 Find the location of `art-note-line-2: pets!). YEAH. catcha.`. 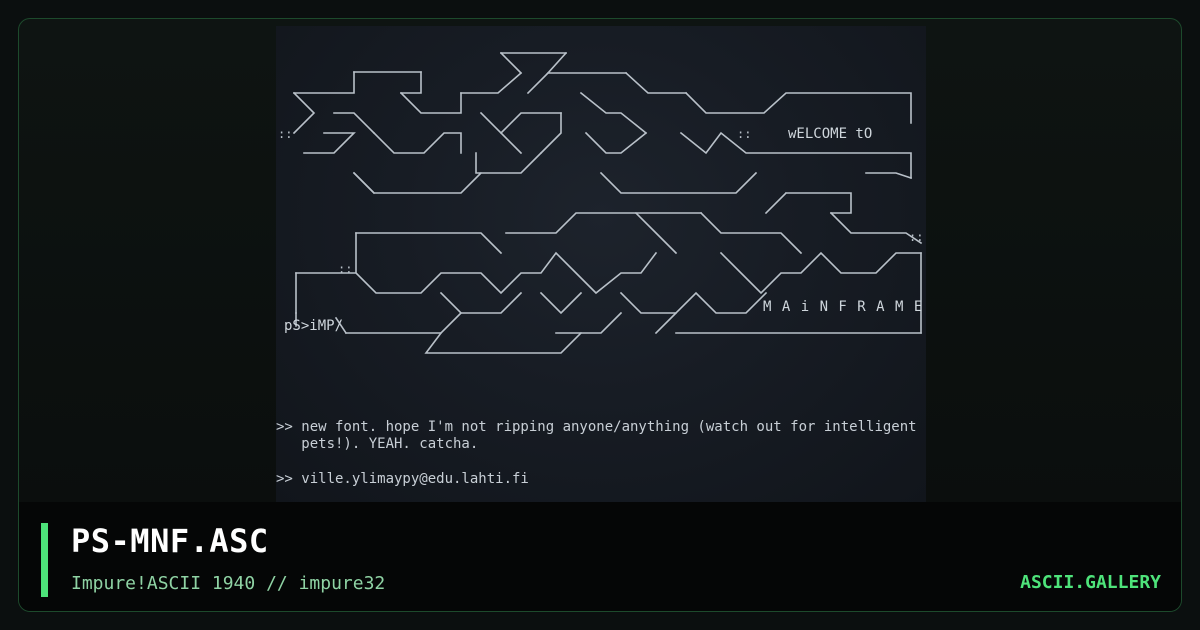

art-note-line-2: pets!). YEAH. catcha. is located at coordinates (377, 444).